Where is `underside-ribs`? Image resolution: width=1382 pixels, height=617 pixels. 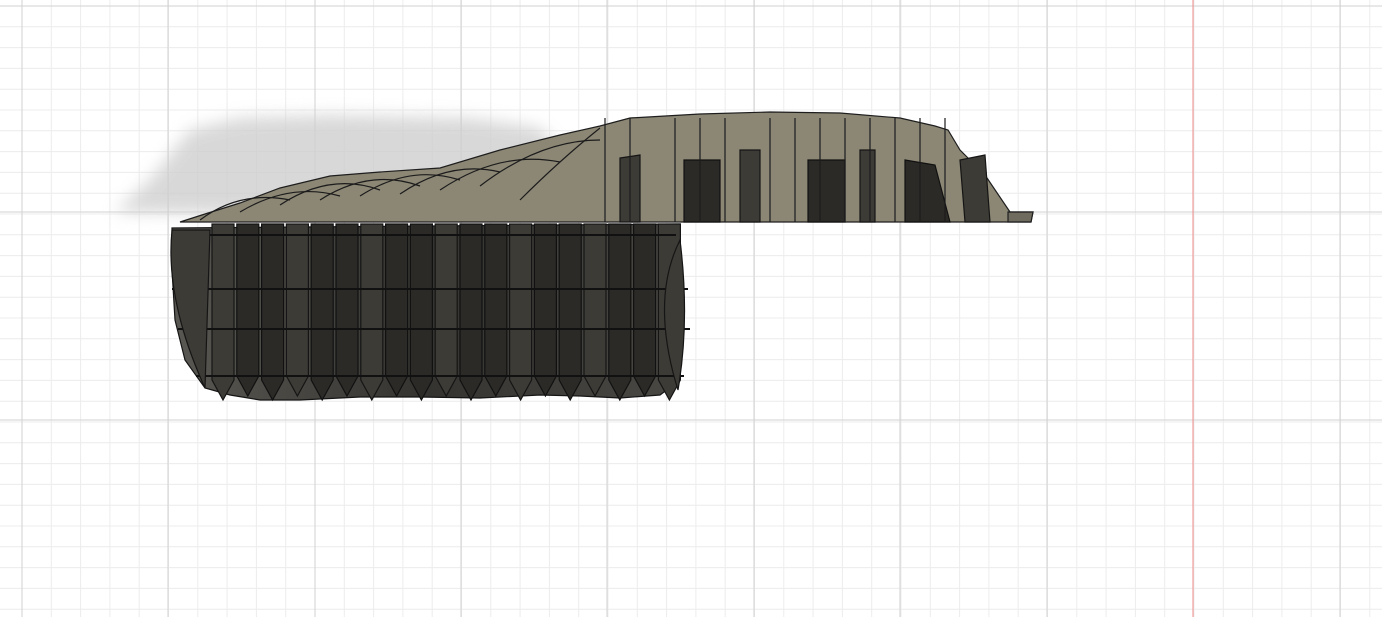 underside-ribs is located at coordinates (446, 312).